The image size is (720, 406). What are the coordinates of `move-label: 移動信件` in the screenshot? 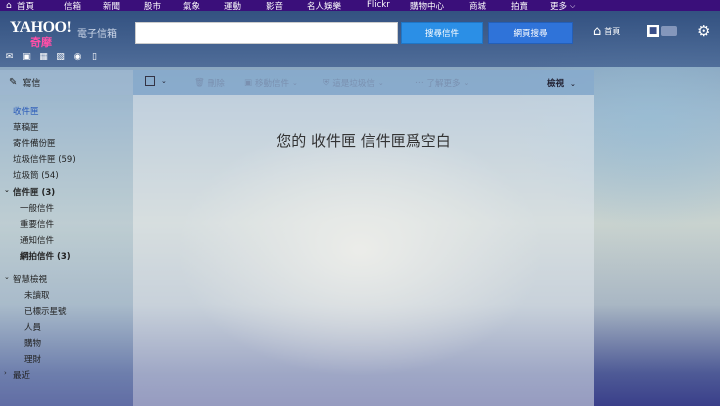 It's located at (272, 84).